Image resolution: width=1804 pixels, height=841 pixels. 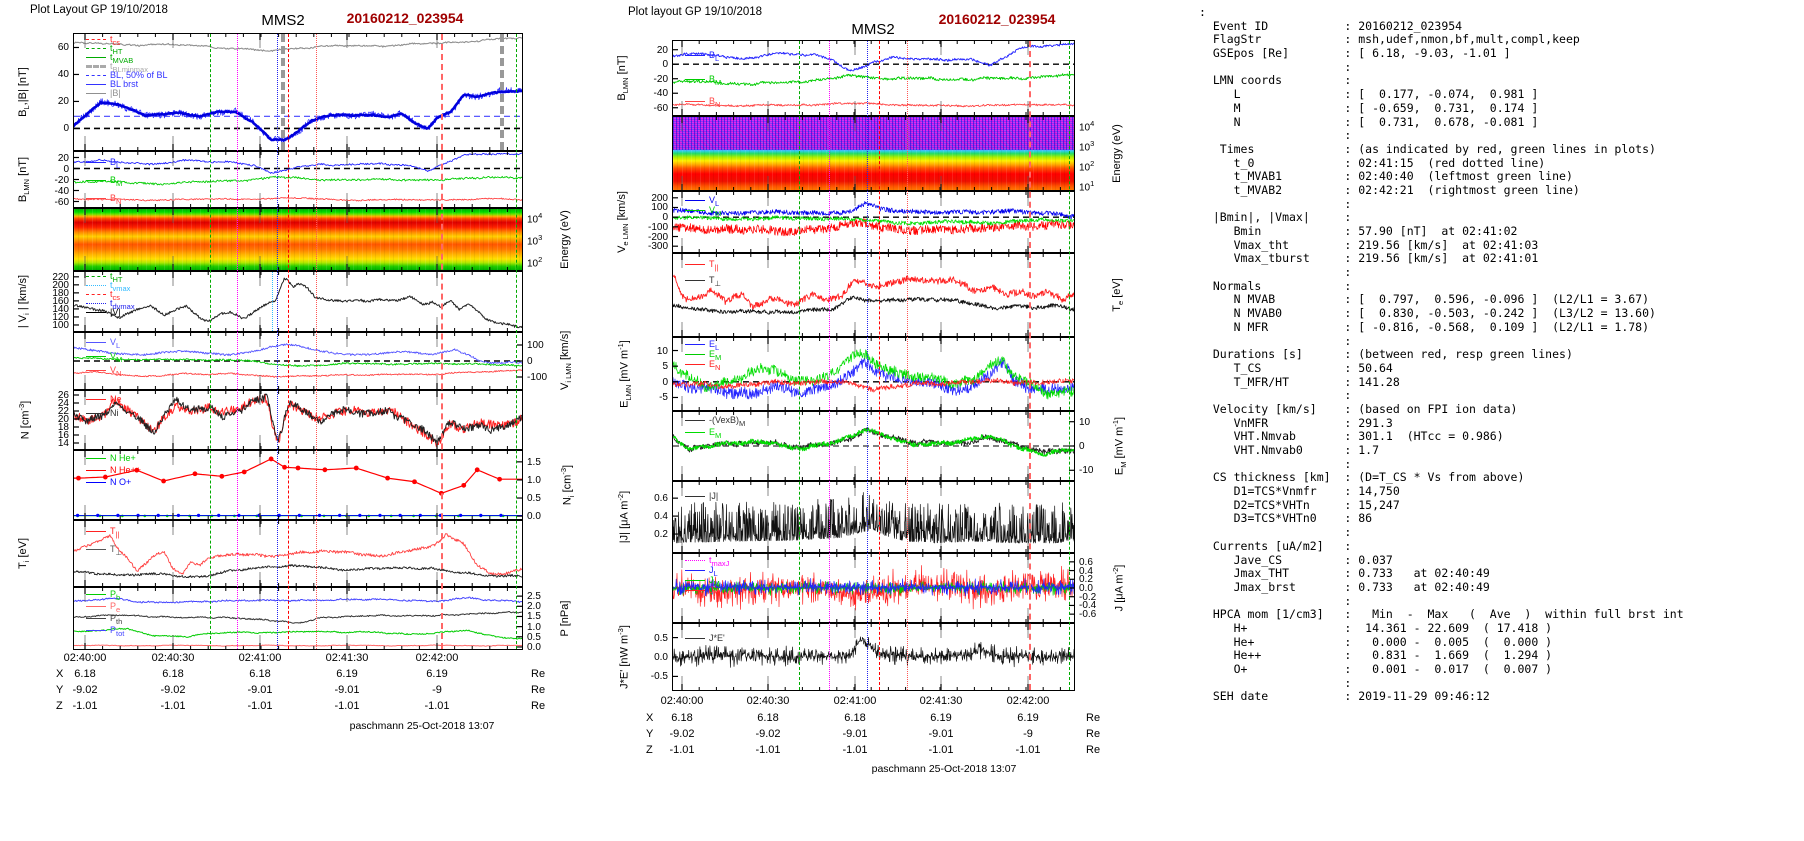 What do you see at coordinates (1344, 586) in the screenshot?
I see `info-line-43: Jmax_brst : 0.733 at 02:40:49` at bounding box center [1344, 586].